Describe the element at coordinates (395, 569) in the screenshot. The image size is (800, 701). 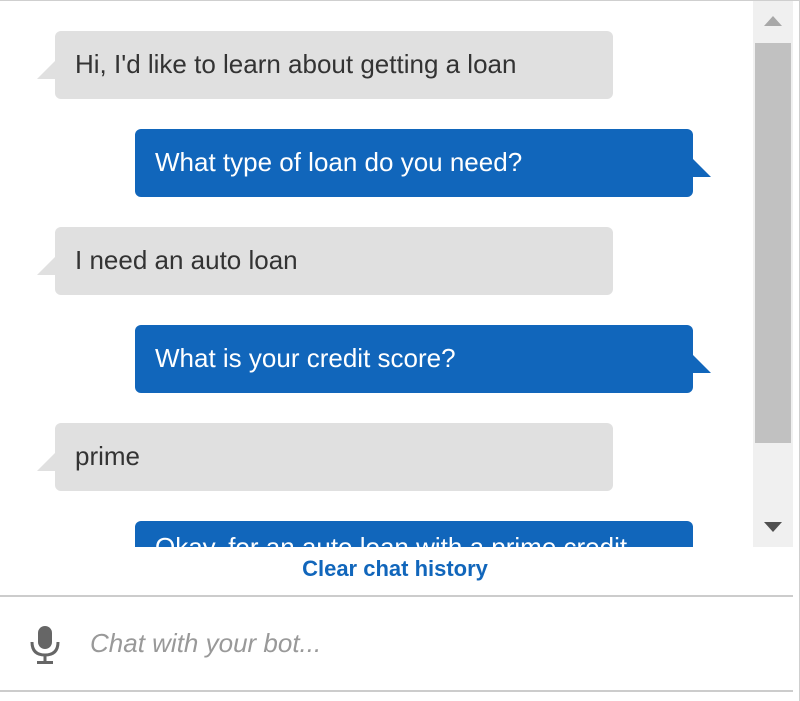
I see `clear-chat-history-link: Clear chat history` at that location.